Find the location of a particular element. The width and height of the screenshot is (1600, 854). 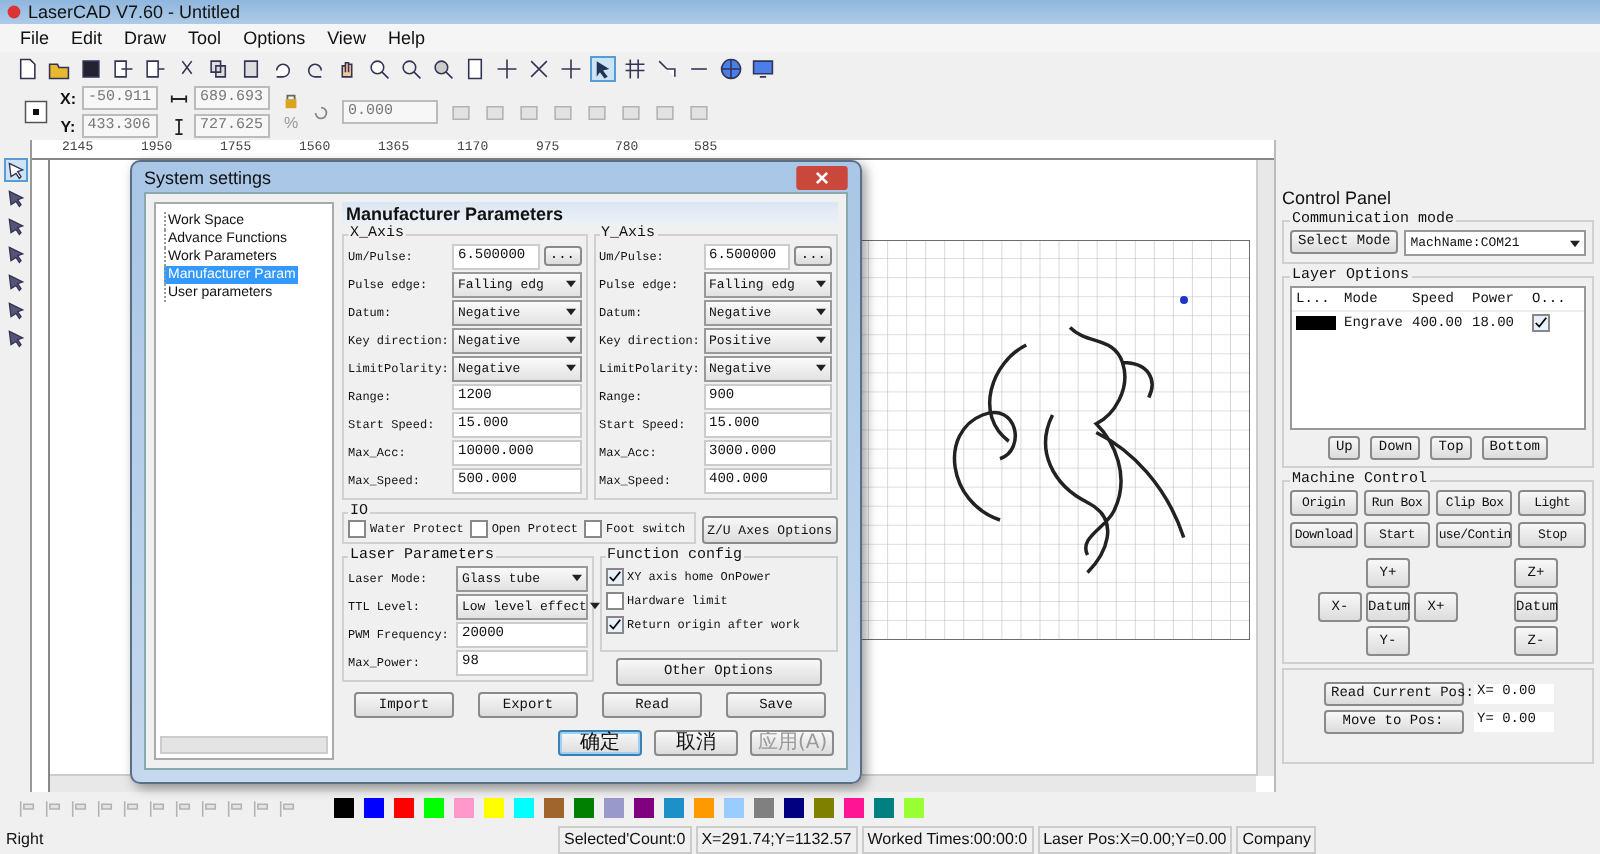

menu-item: File is located at coordinates (35, 38).